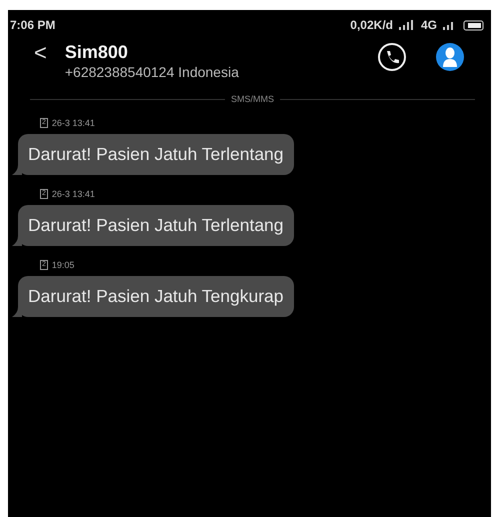 This screenshot has height=517, width=497. What do you see at coordinates (252, 99) in the screenshot?
I see `section-label: SMS/MMS` at bounding box center [252, 99].